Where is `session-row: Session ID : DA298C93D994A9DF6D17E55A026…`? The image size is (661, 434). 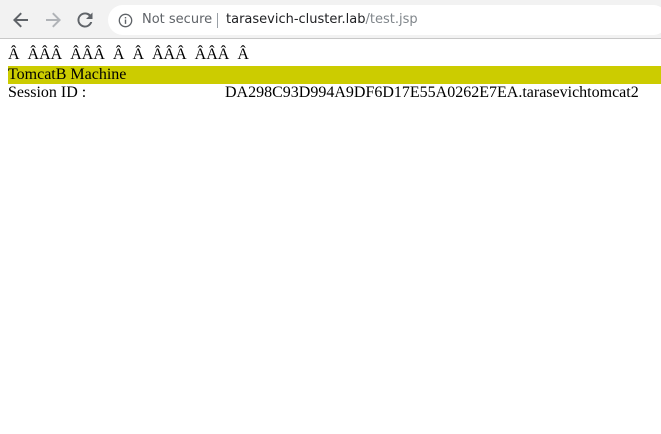 session-row: Session ID : DA298C93D994A9DF6D17E55A026… is located at coordinates (334, 93).